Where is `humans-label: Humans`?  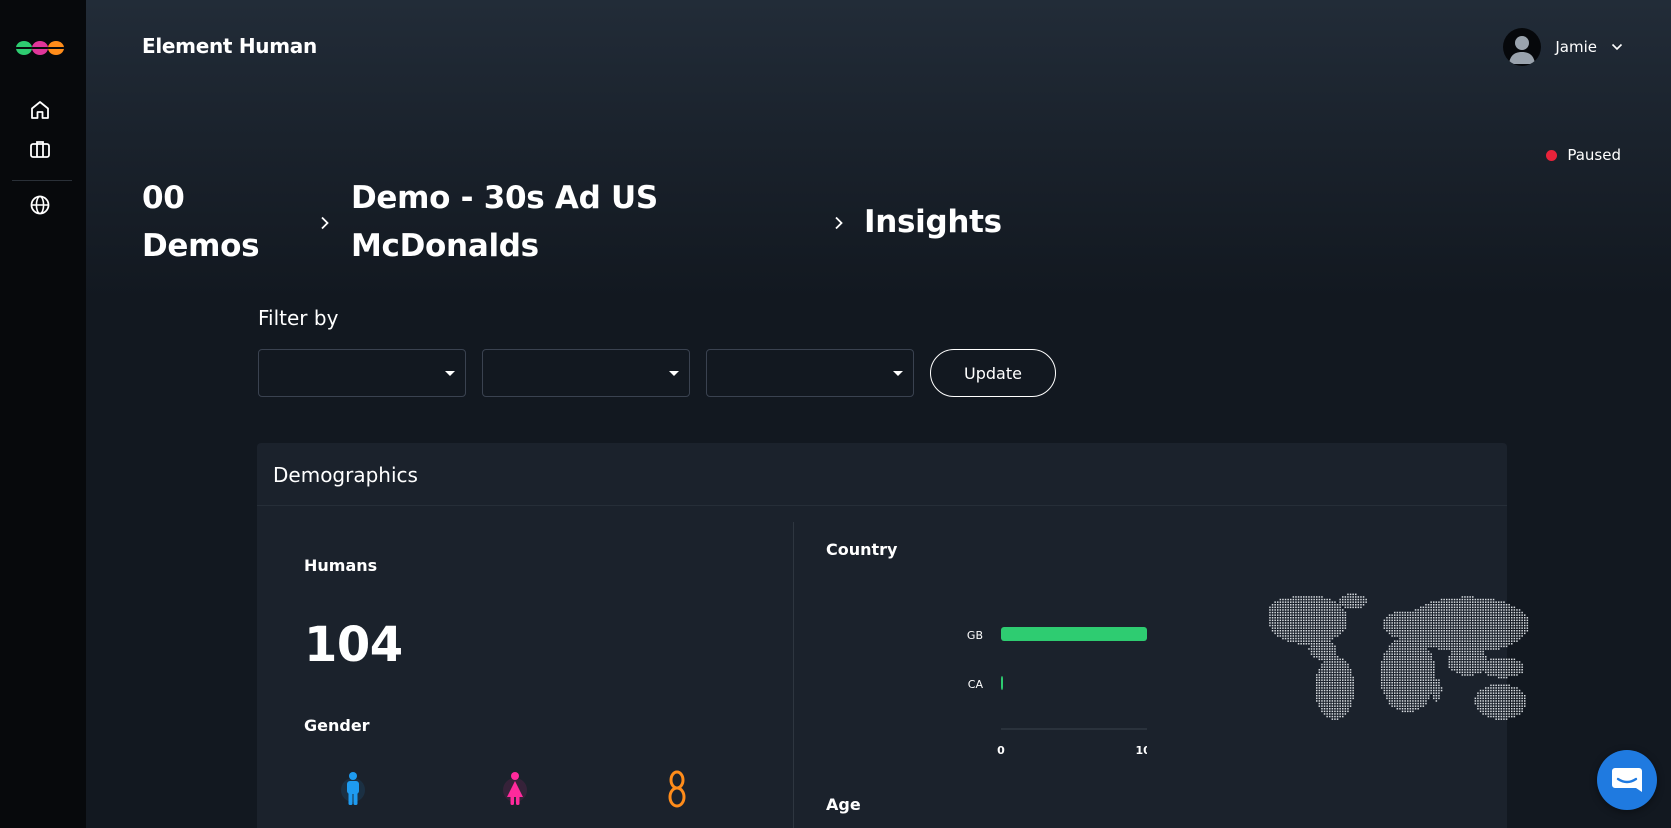
humans-label: Humans is located at coordinates (341, 565).